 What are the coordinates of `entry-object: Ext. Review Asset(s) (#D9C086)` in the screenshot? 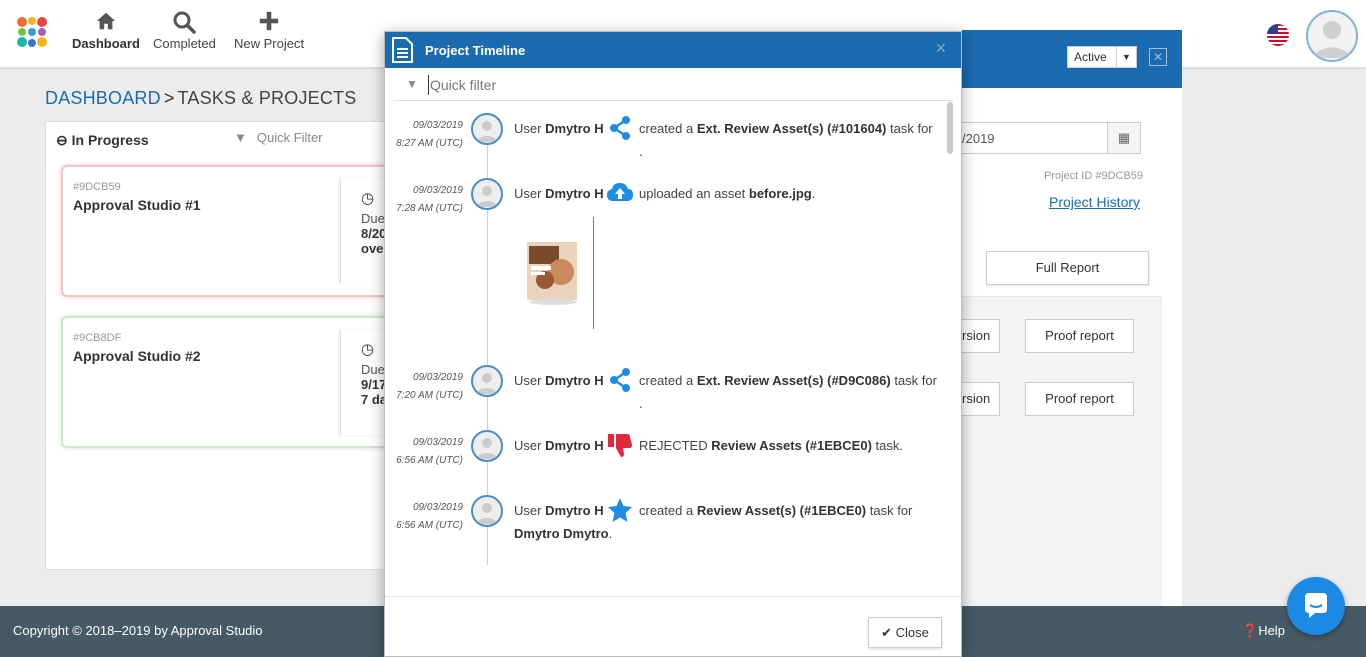 It's located at (793, 380).